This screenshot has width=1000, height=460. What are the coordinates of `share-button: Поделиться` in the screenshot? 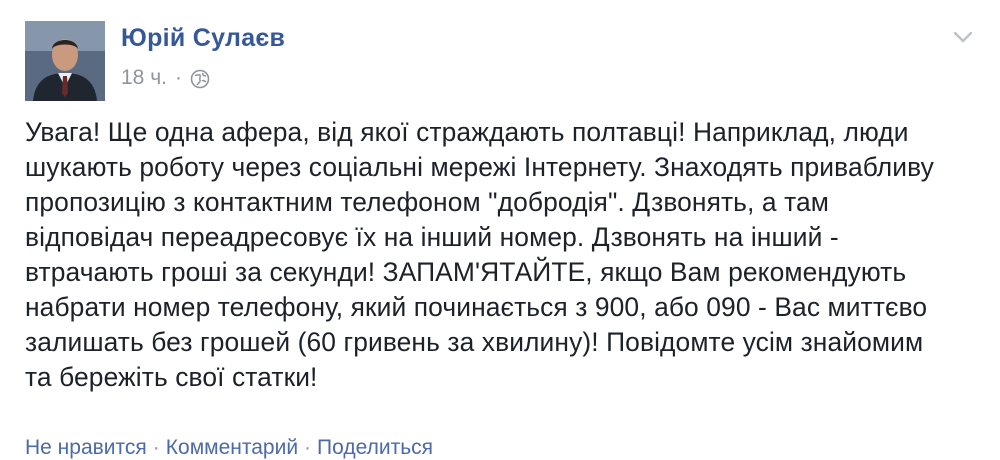 It's located at (375, 447).